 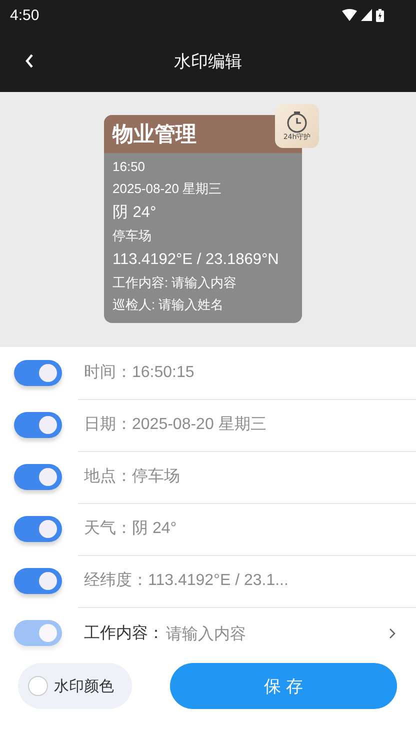 I want to click on stopwatch-icon, so click(x=297, y=122).